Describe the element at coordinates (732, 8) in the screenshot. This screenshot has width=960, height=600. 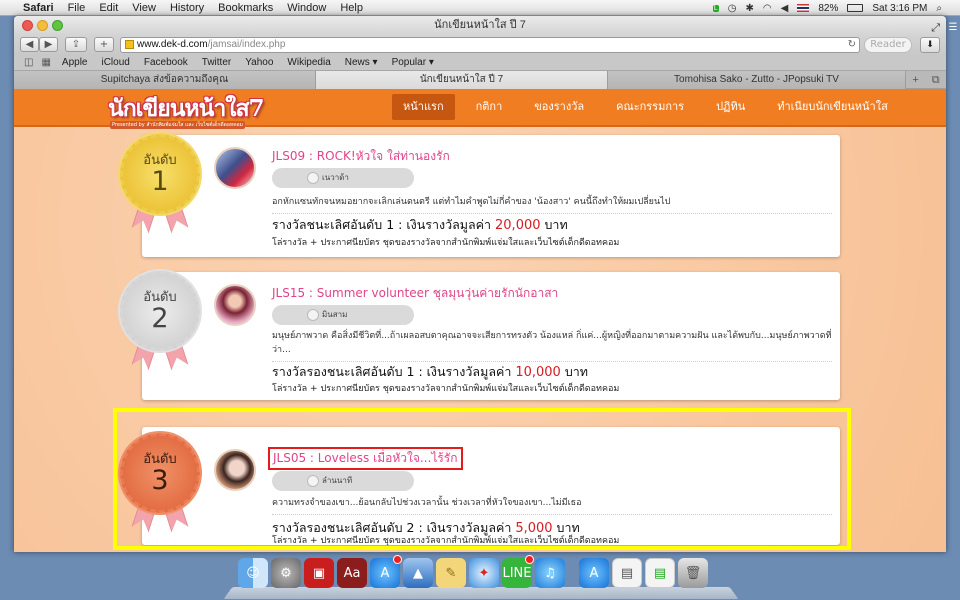
I see `time-machine-icon: ◷` at that location.